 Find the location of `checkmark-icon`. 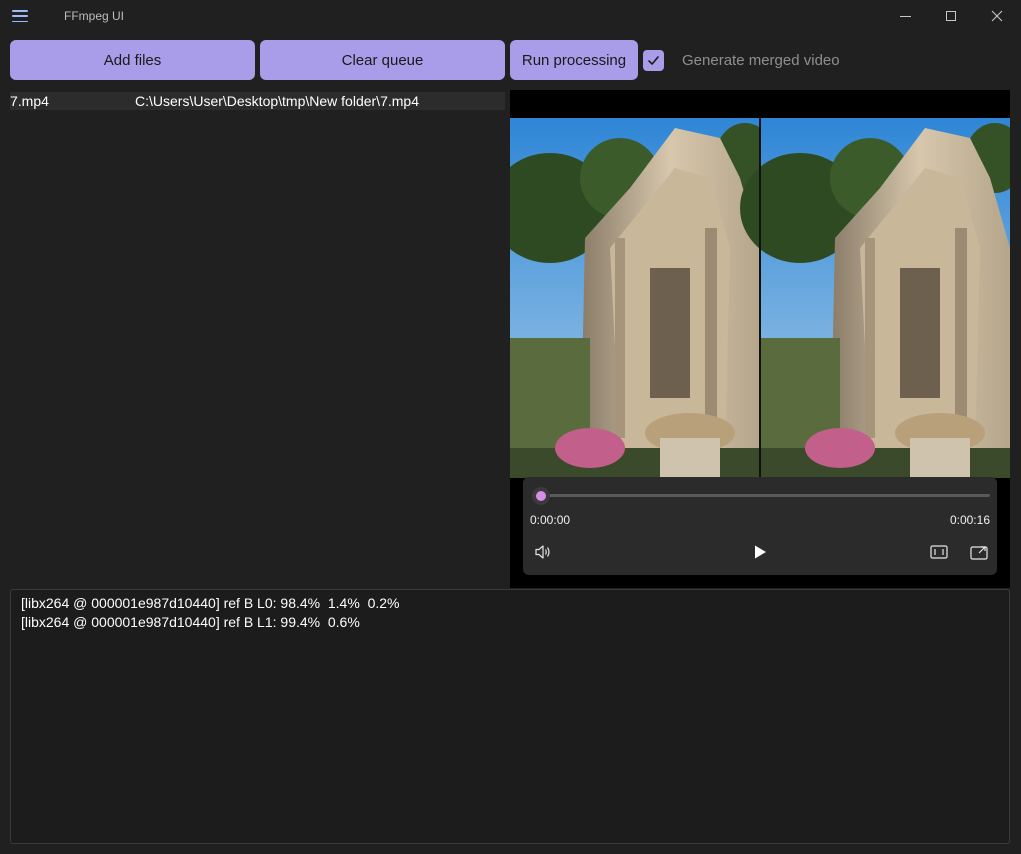

checkmark-icon is located at coordinates (653, 60).